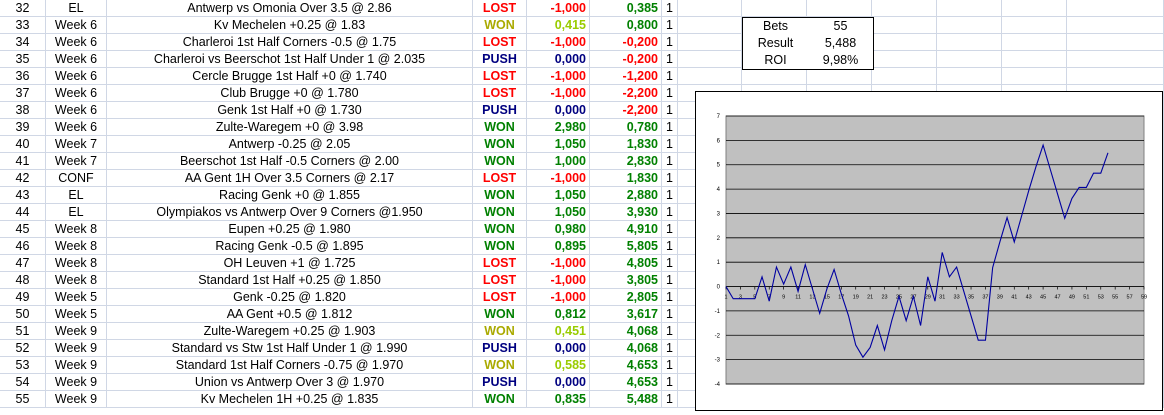  What do you see at coordinates (290, 263) in the screenshot?
I see `cell-bet: OH Leuven +1 @ 1.725` at bounding box center [290, 263].